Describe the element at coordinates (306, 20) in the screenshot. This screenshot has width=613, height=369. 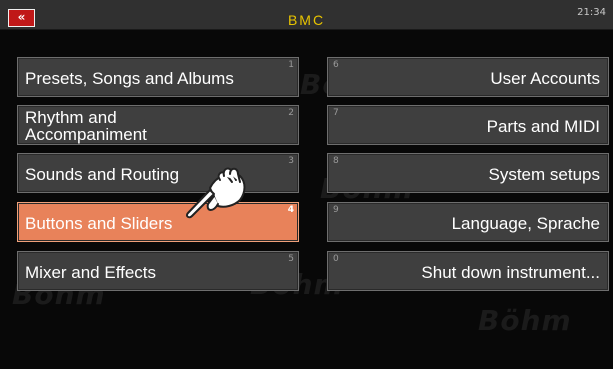
I see `page-title: BMC` at that location.